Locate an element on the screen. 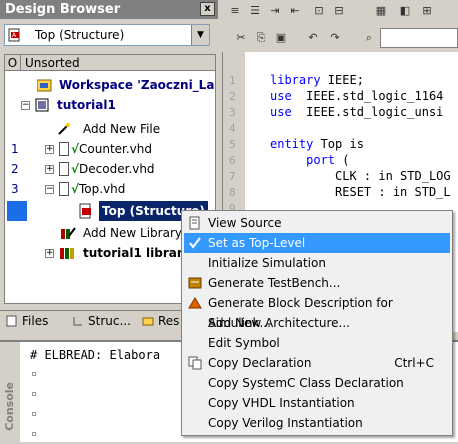  design-label: tutorial1 is located at coordinates (86, 105).